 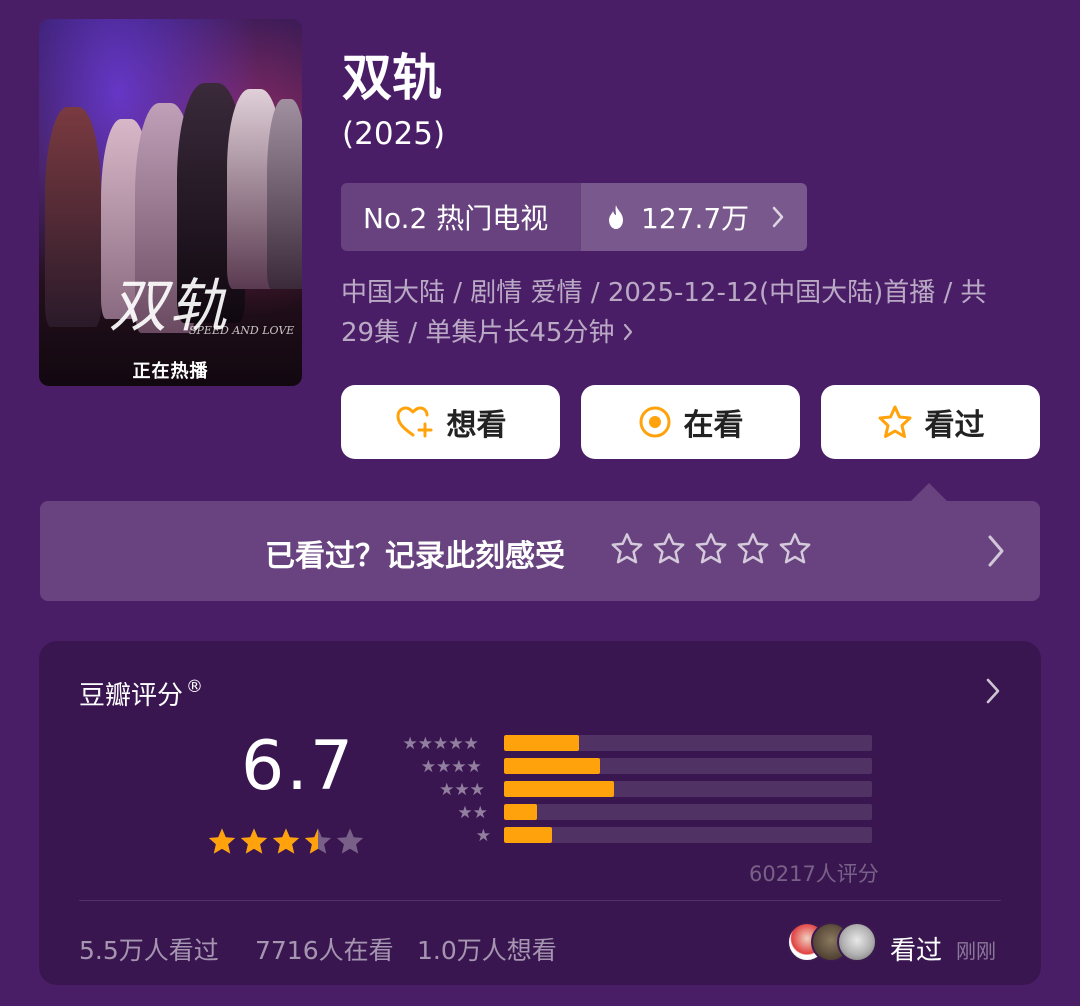 What do you see at coordinates (916, 951) in the screenshot?
I see `friend-action: 看过` at bounding box center [916, 951].